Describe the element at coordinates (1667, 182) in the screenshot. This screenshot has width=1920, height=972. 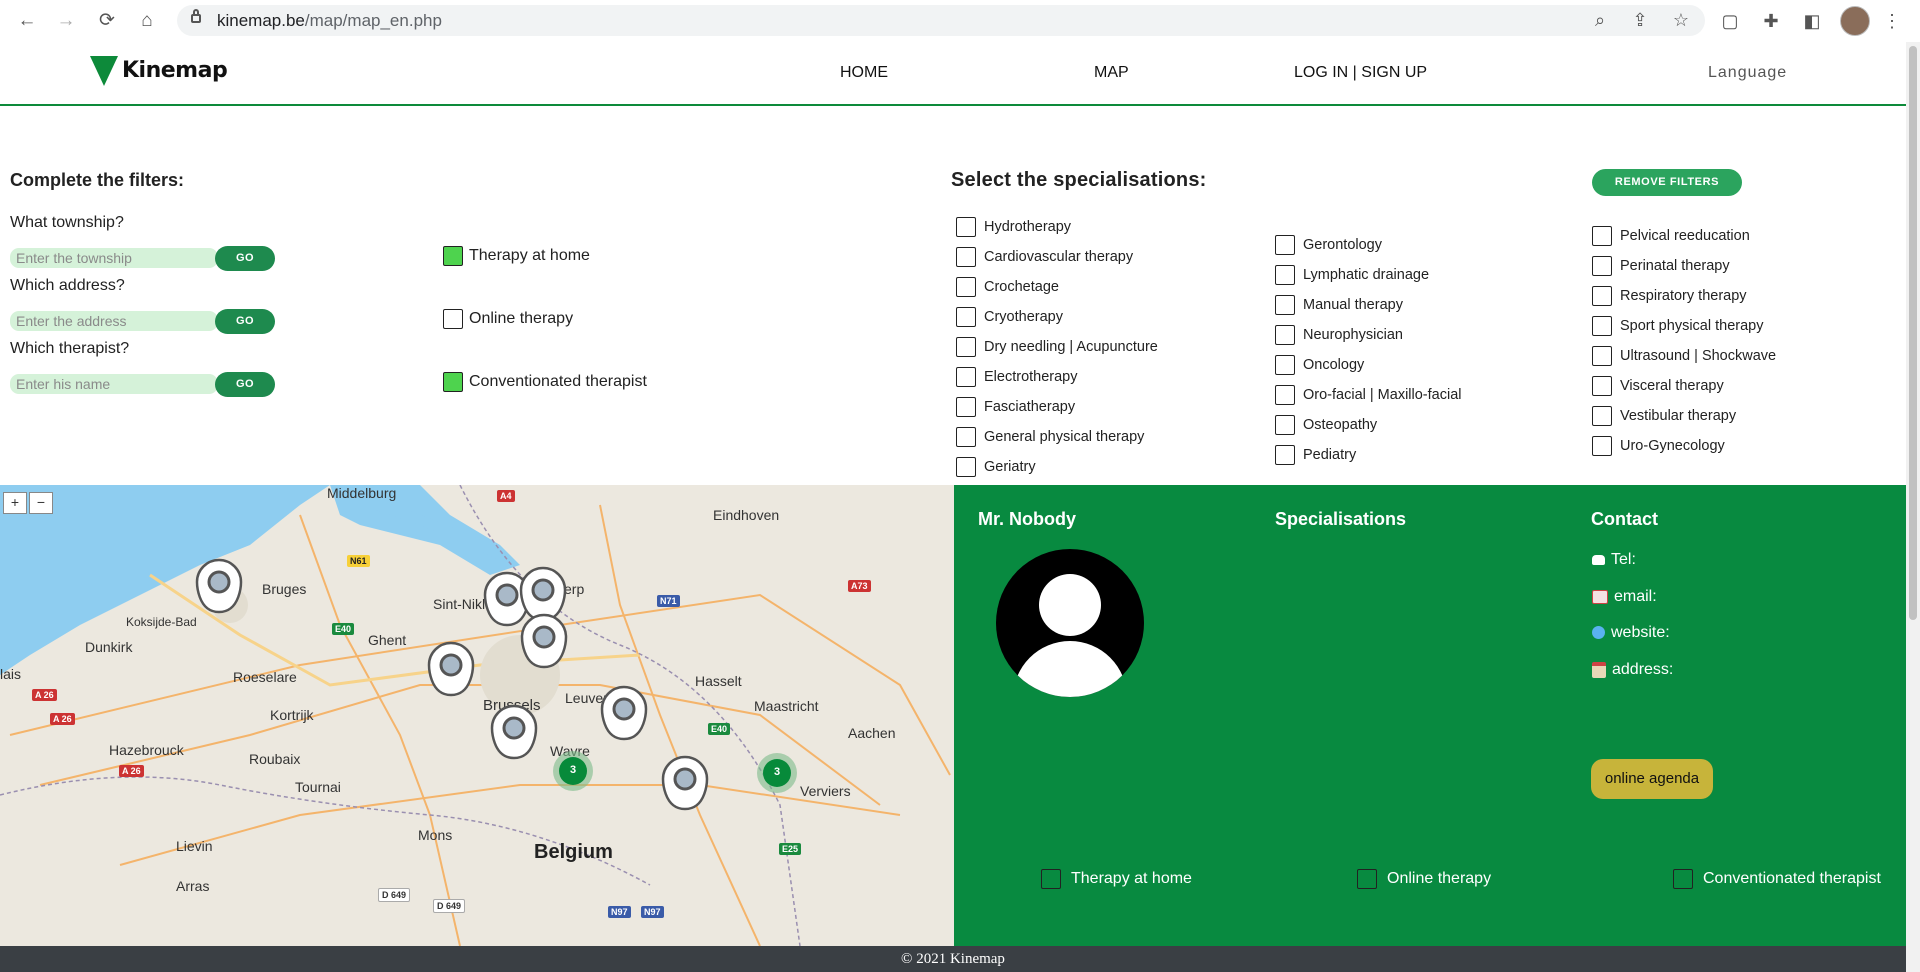
I see `remove-filters-button: REMOVE FILTERS` at that location.